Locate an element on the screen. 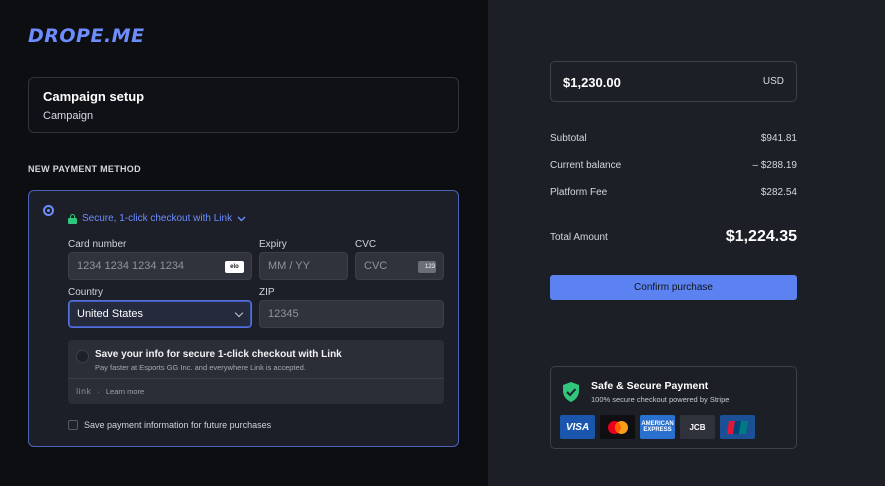  save-future-checkbox is located at coordinates (73, 425).